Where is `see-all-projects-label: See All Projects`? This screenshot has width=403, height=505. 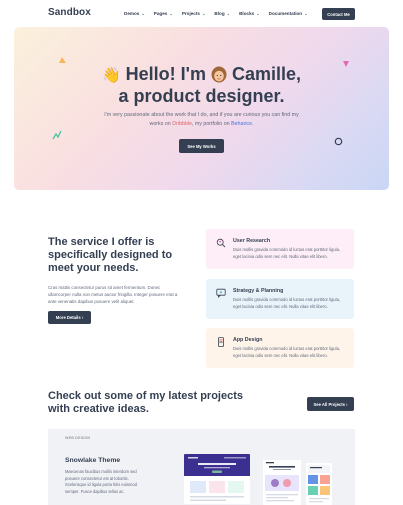 see-all-projects-label: See All Projects is located at coordinates (329, 404).